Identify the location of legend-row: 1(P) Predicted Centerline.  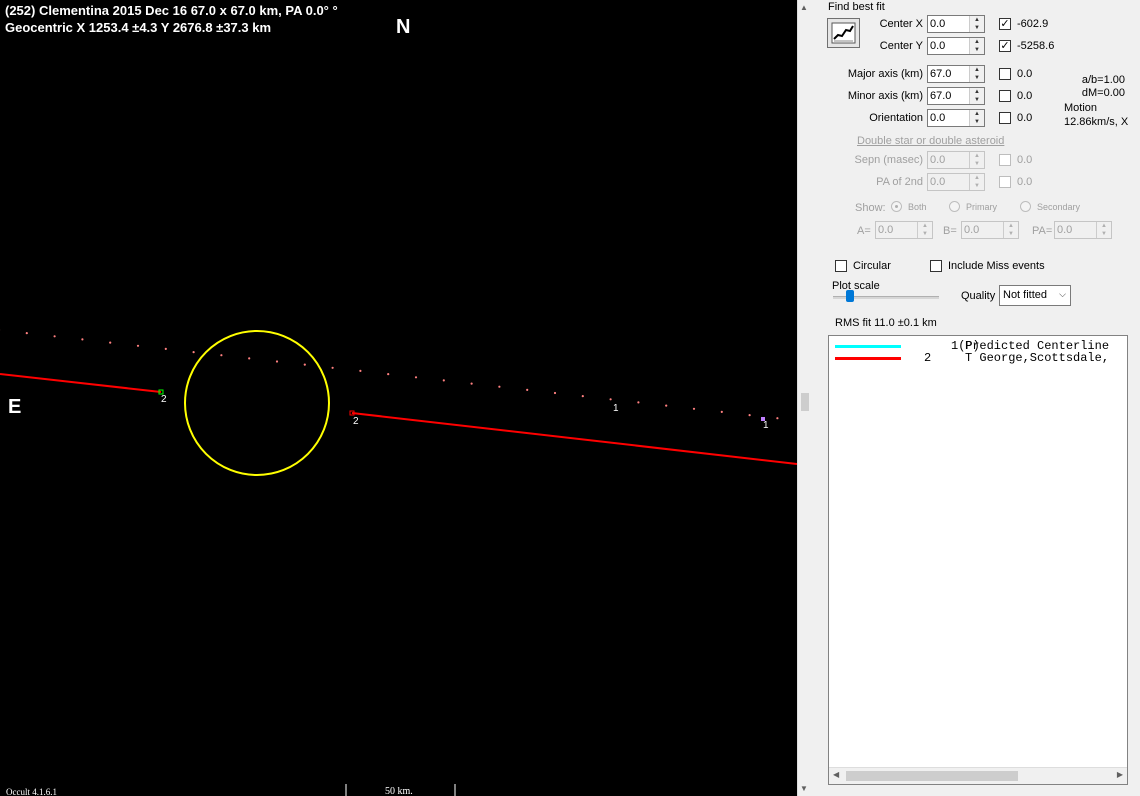
(978, 346).